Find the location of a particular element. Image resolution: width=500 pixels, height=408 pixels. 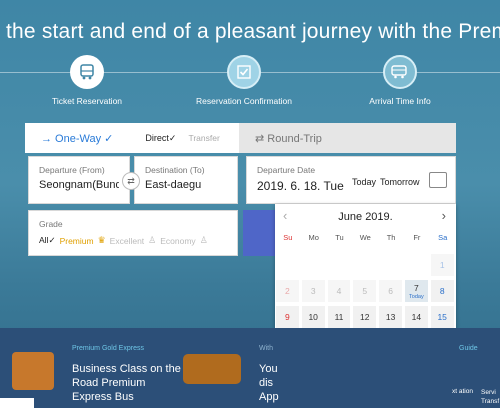

weekday-label: We is located at coordinates (365, 237).